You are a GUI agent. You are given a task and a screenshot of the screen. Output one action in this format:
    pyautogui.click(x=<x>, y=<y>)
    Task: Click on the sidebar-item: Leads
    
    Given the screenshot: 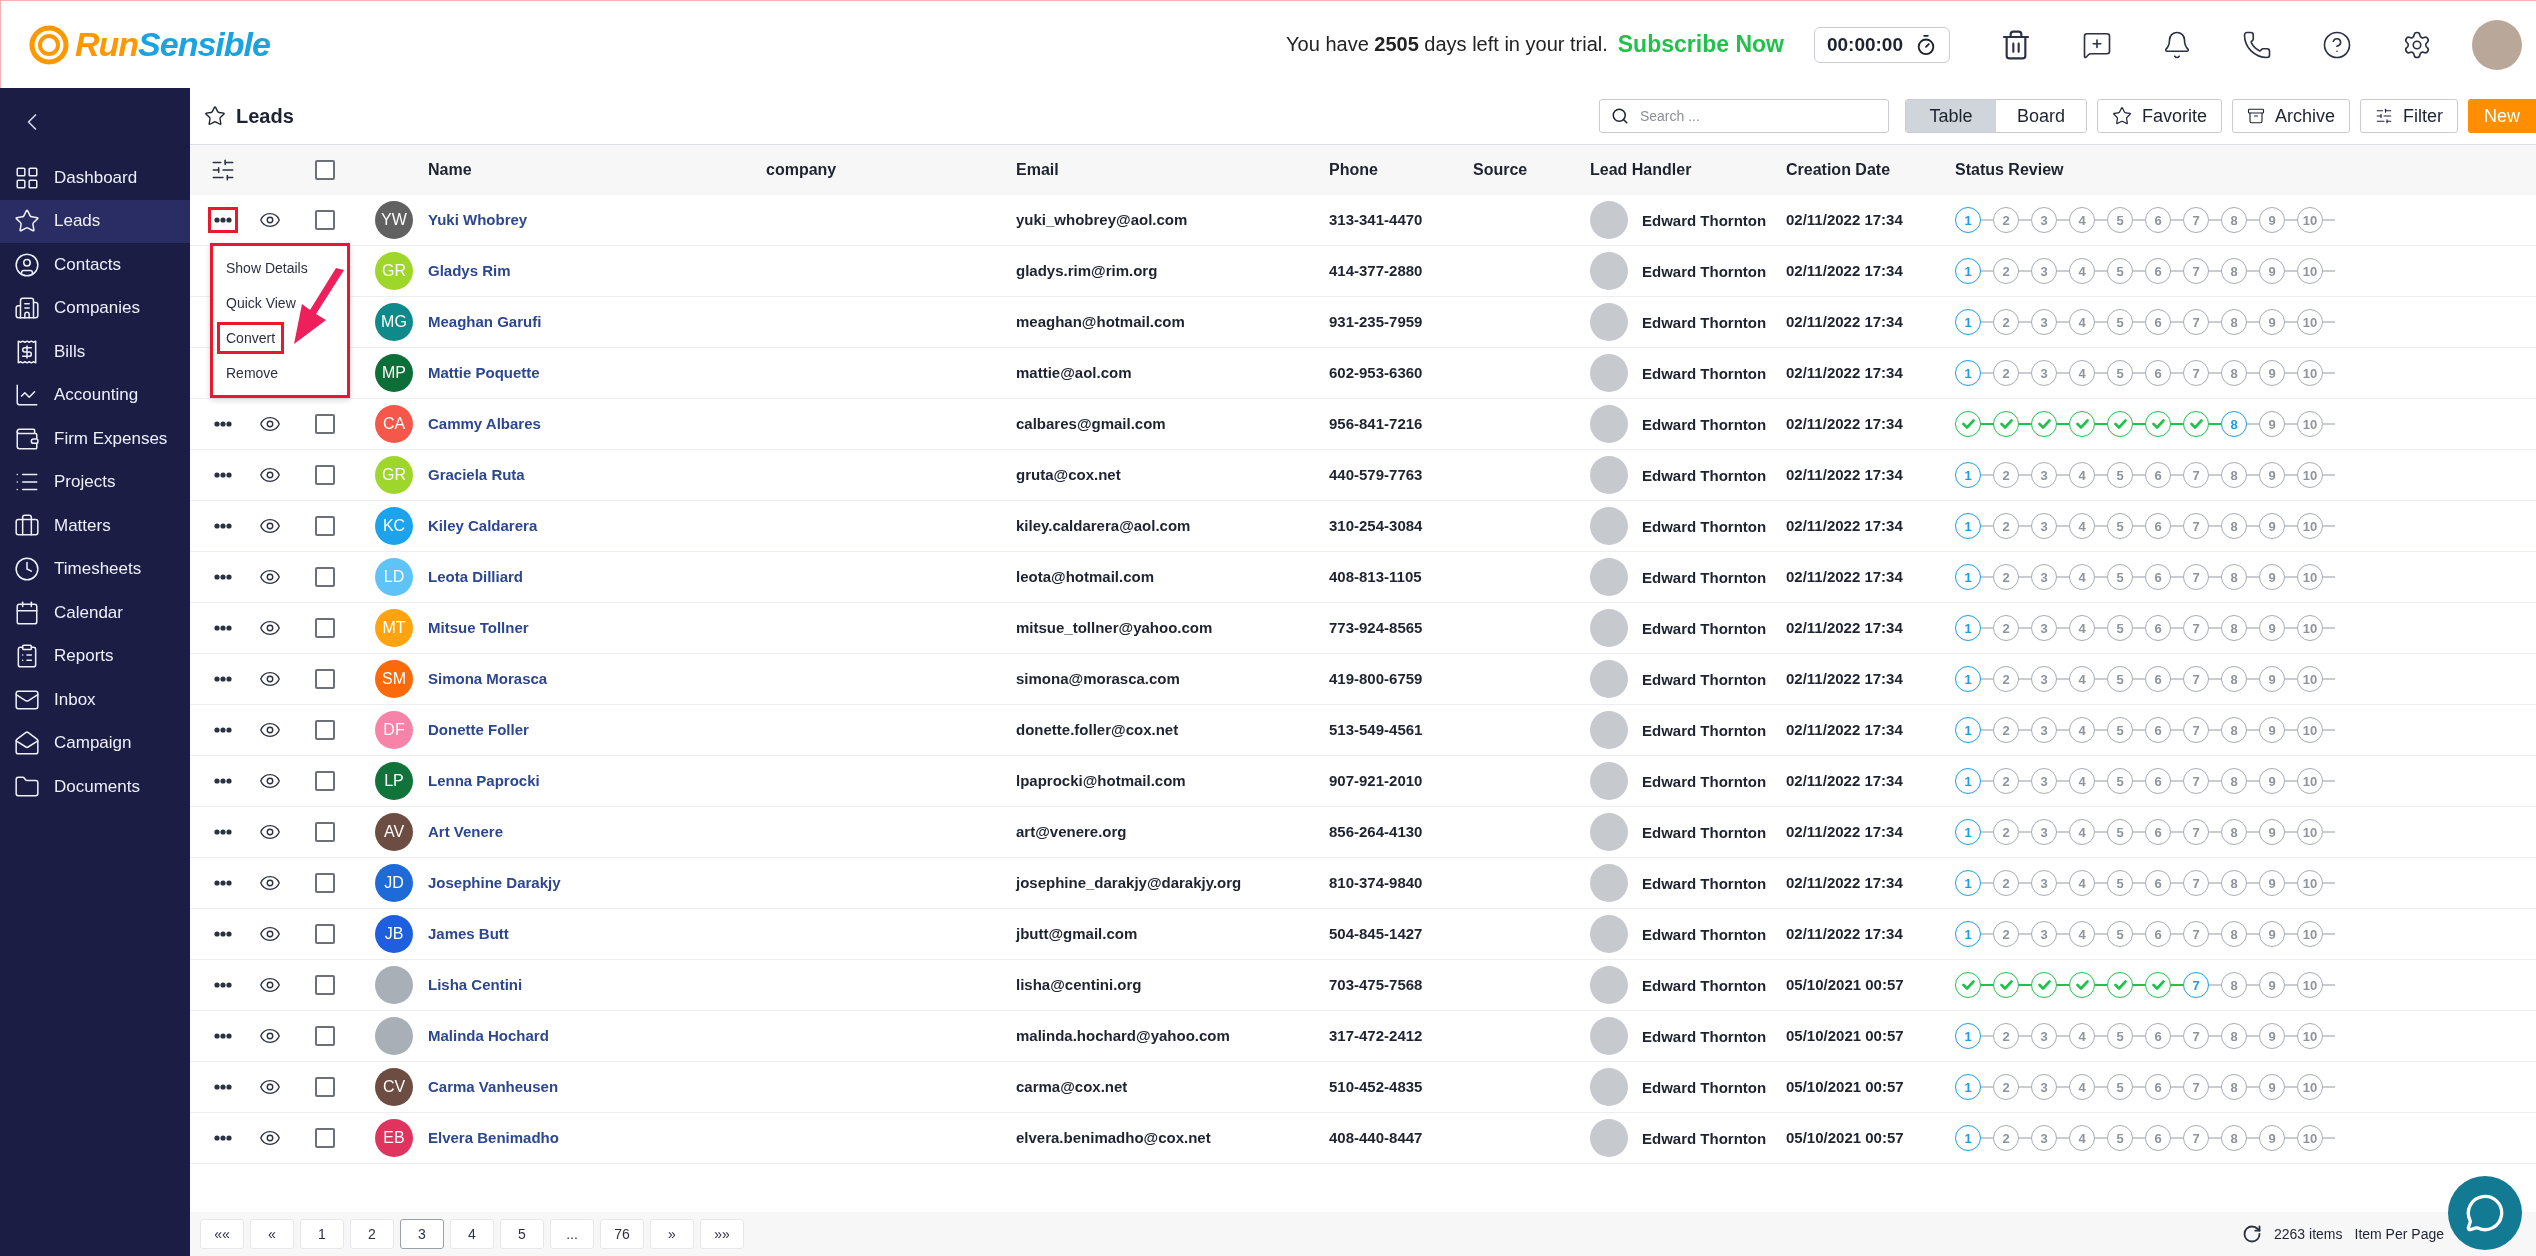 What is the action you would take?
    pyautogui.click(x=95, y=221)
    